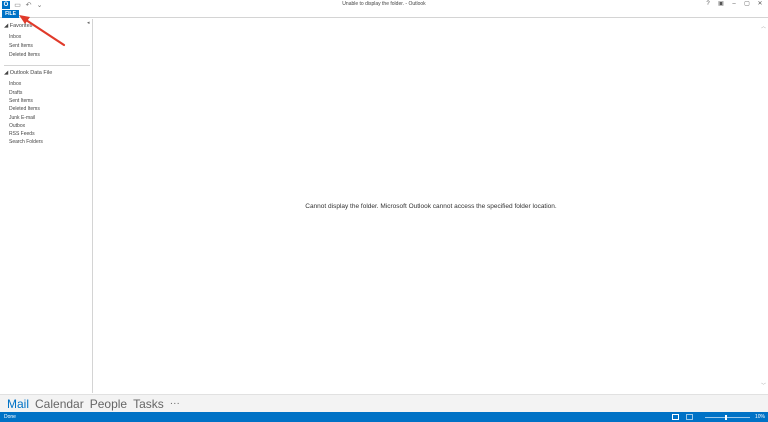 This screenshot has width=768, height=422. What do you see at coordinates (763, 26) in the screenshot?
I see `scroll-up-icon: ︿` at bounding box center [763, 26].